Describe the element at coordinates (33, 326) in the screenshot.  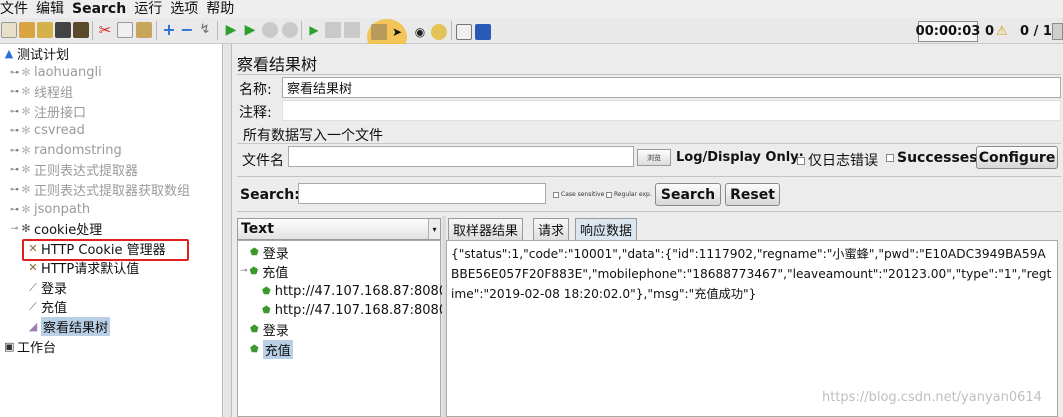
I see `listener-icon: ◢` at that location.